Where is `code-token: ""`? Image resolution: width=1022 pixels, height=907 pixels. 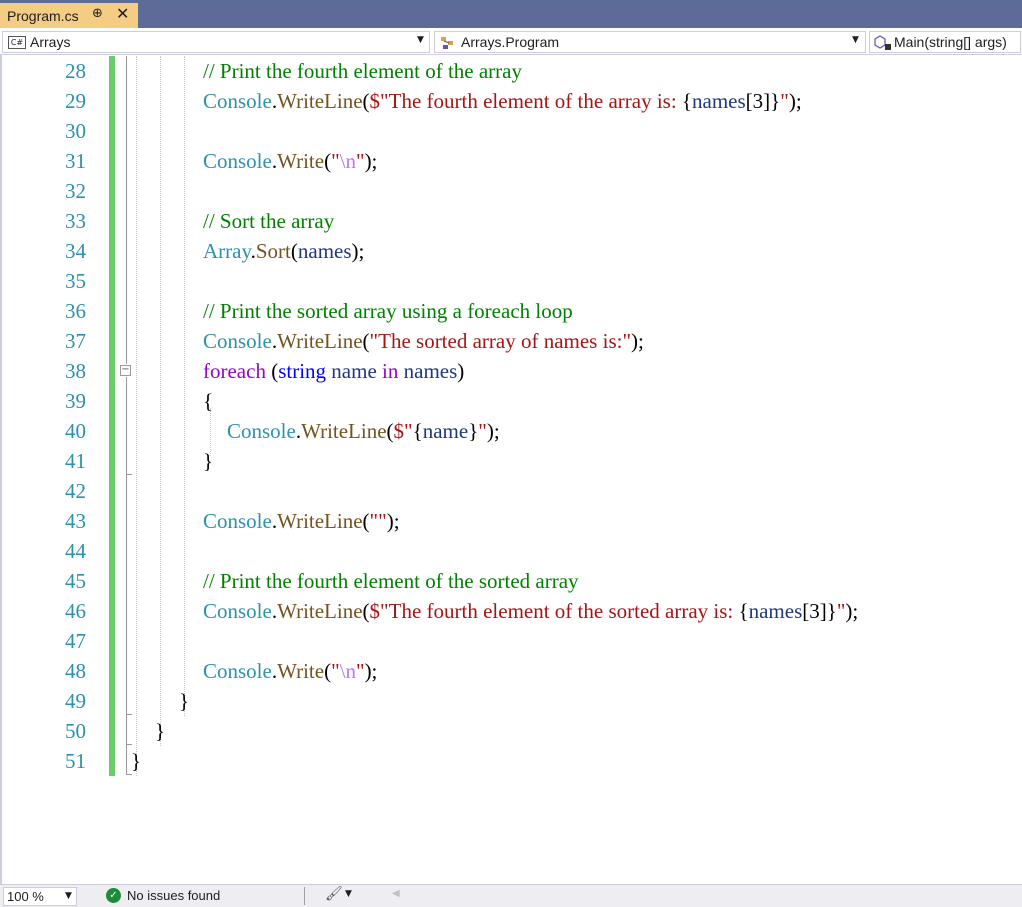
code-token: "" is located at coordinates (378, 521).